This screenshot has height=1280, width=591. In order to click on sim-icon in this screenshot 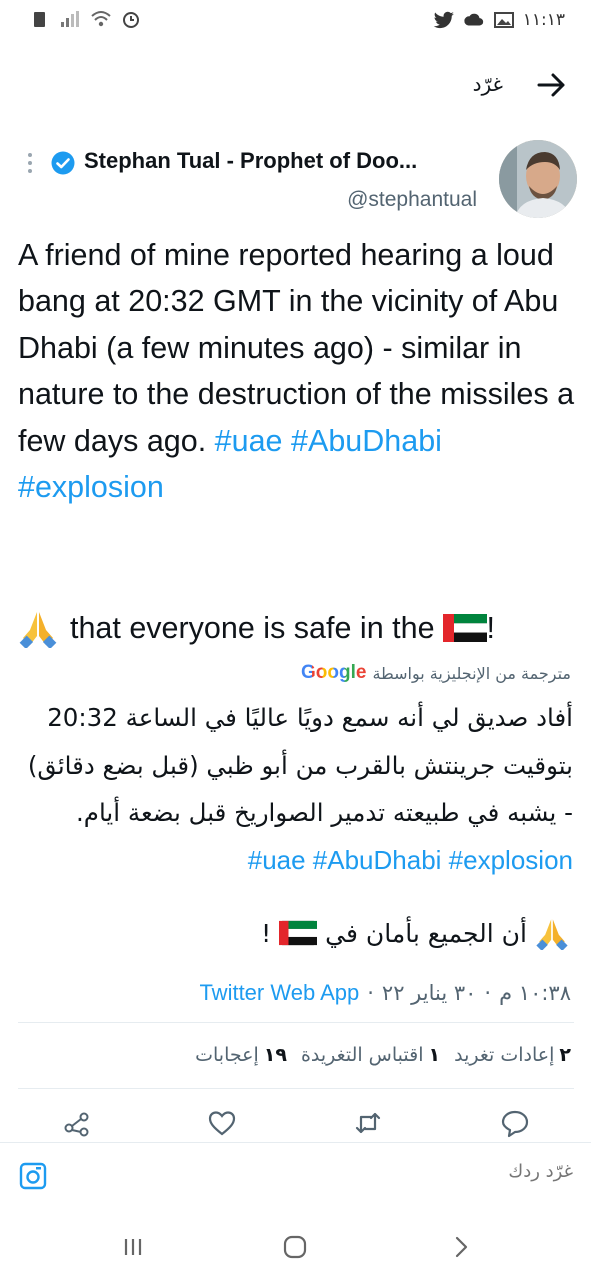, I will do `click(39, 19)`.